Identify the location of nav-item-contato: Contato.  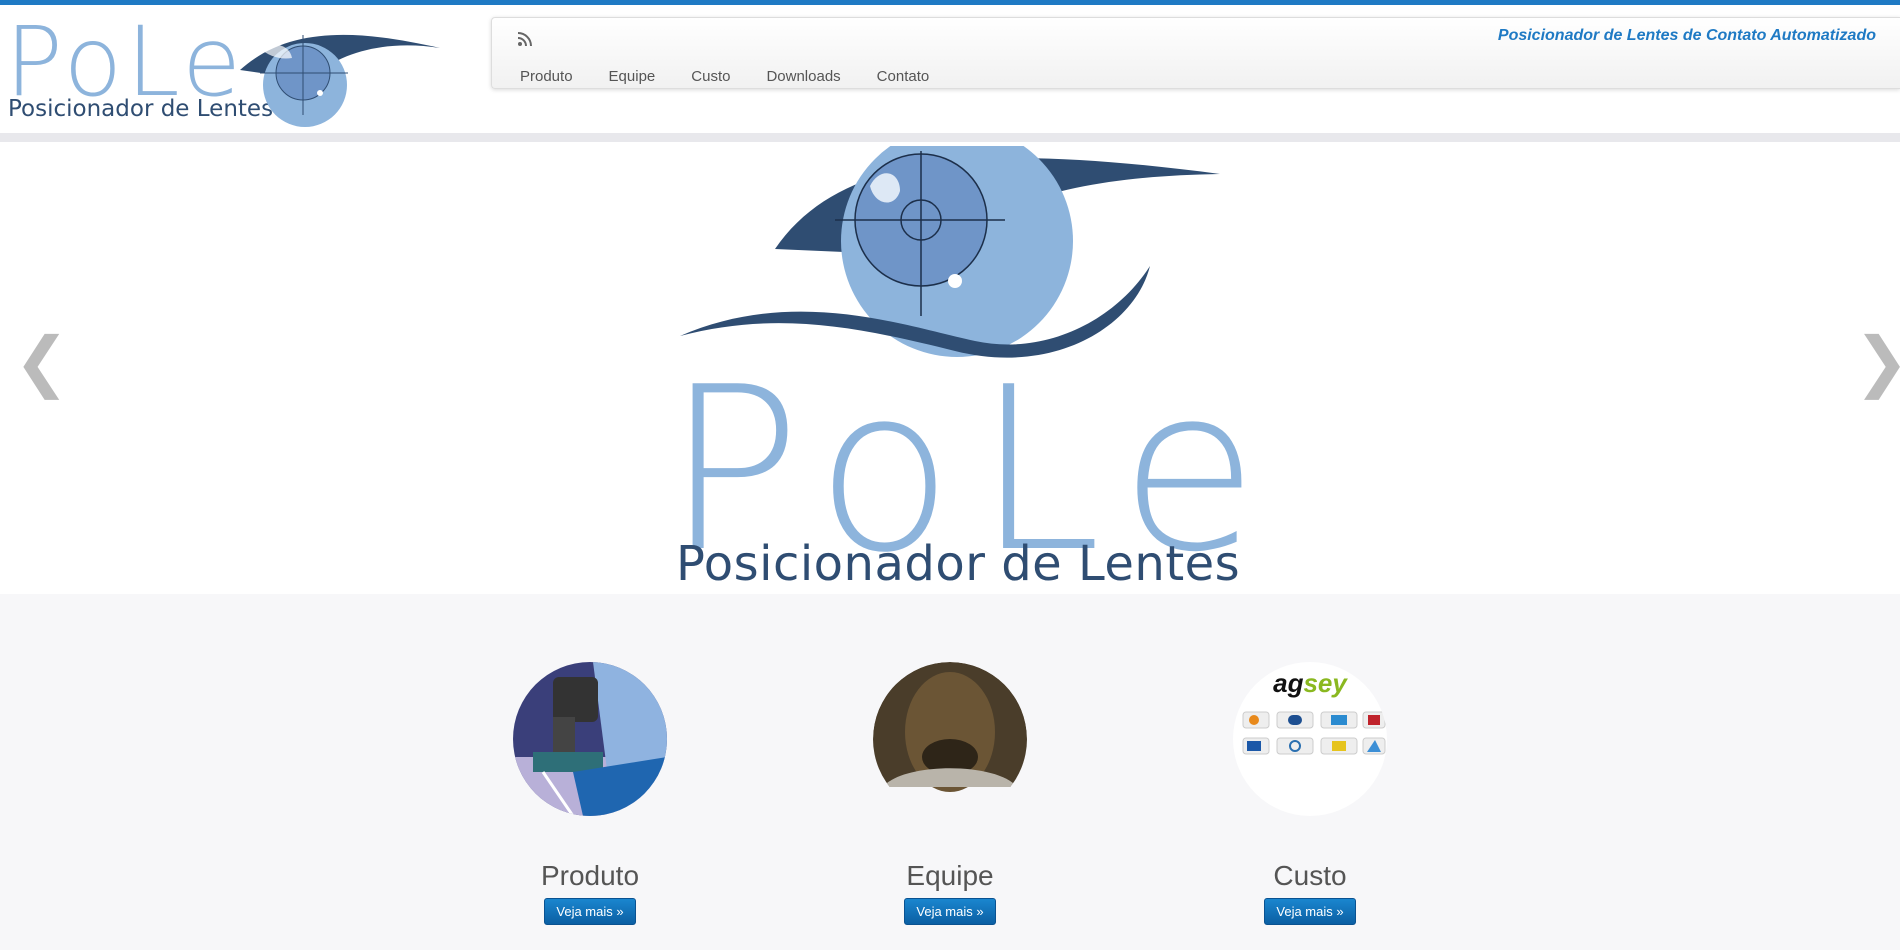
(903, 76).